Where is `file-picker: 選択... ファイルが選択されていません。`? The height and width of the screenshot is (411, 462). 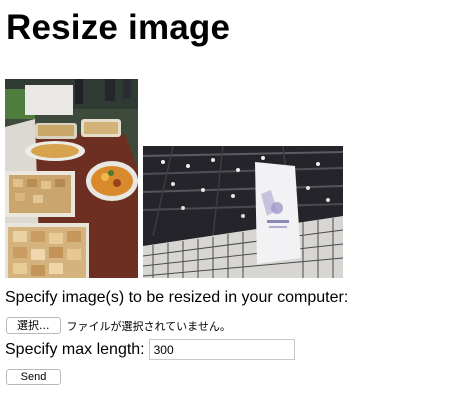
file-picker: 選択... ファイルが選択されていません。 is located at coordinates (118, 325).